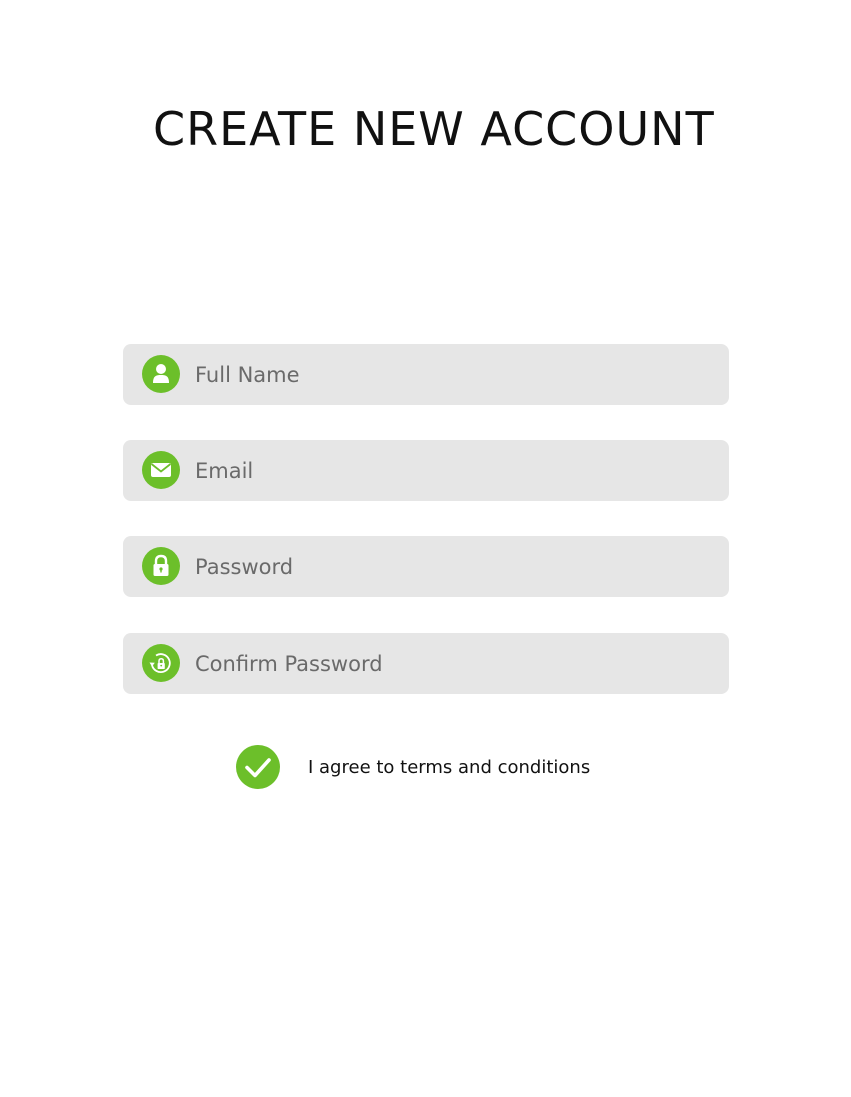  I want to click on confirm-password-input, so click(455, 663).